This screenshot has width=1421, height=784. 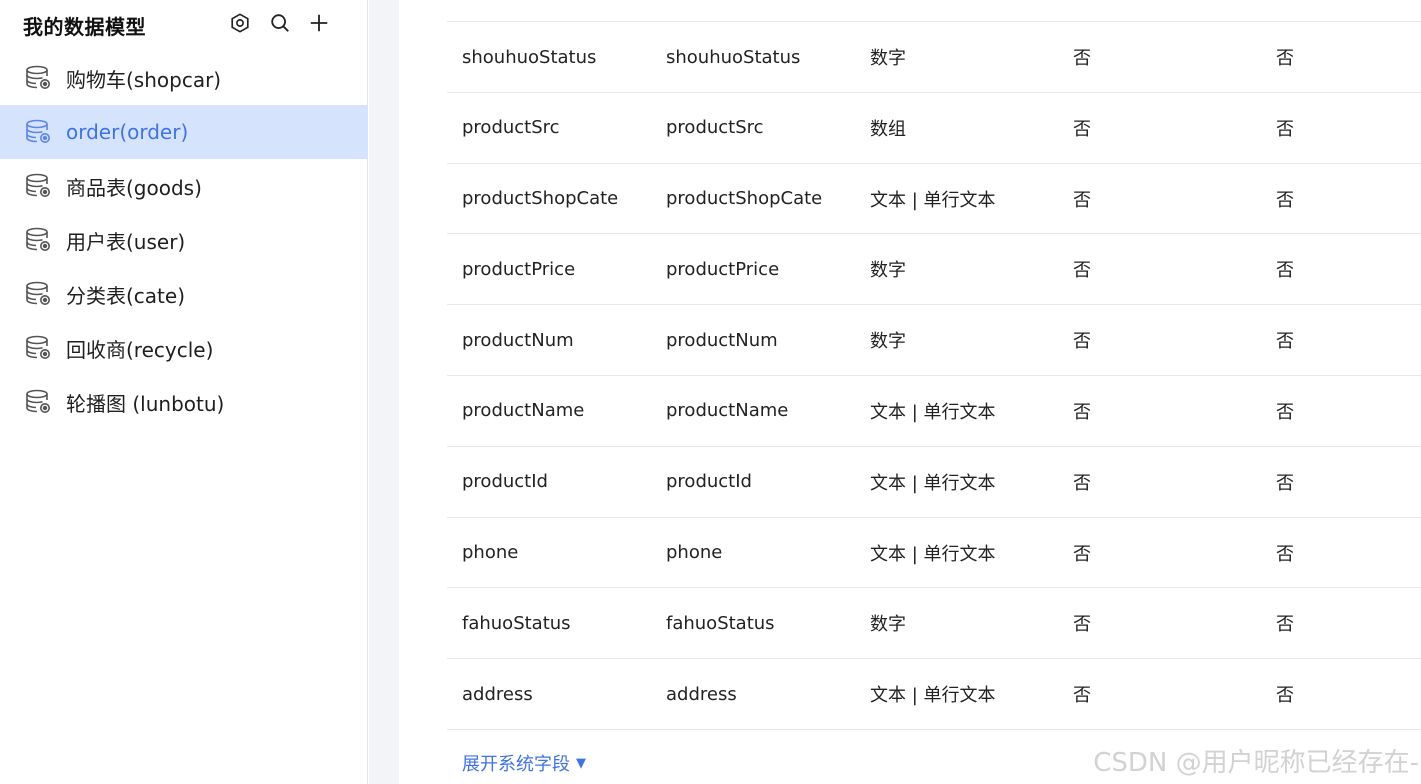 I want to click on sidebar-title: 我的数据模型, so click(x=84, y=27).